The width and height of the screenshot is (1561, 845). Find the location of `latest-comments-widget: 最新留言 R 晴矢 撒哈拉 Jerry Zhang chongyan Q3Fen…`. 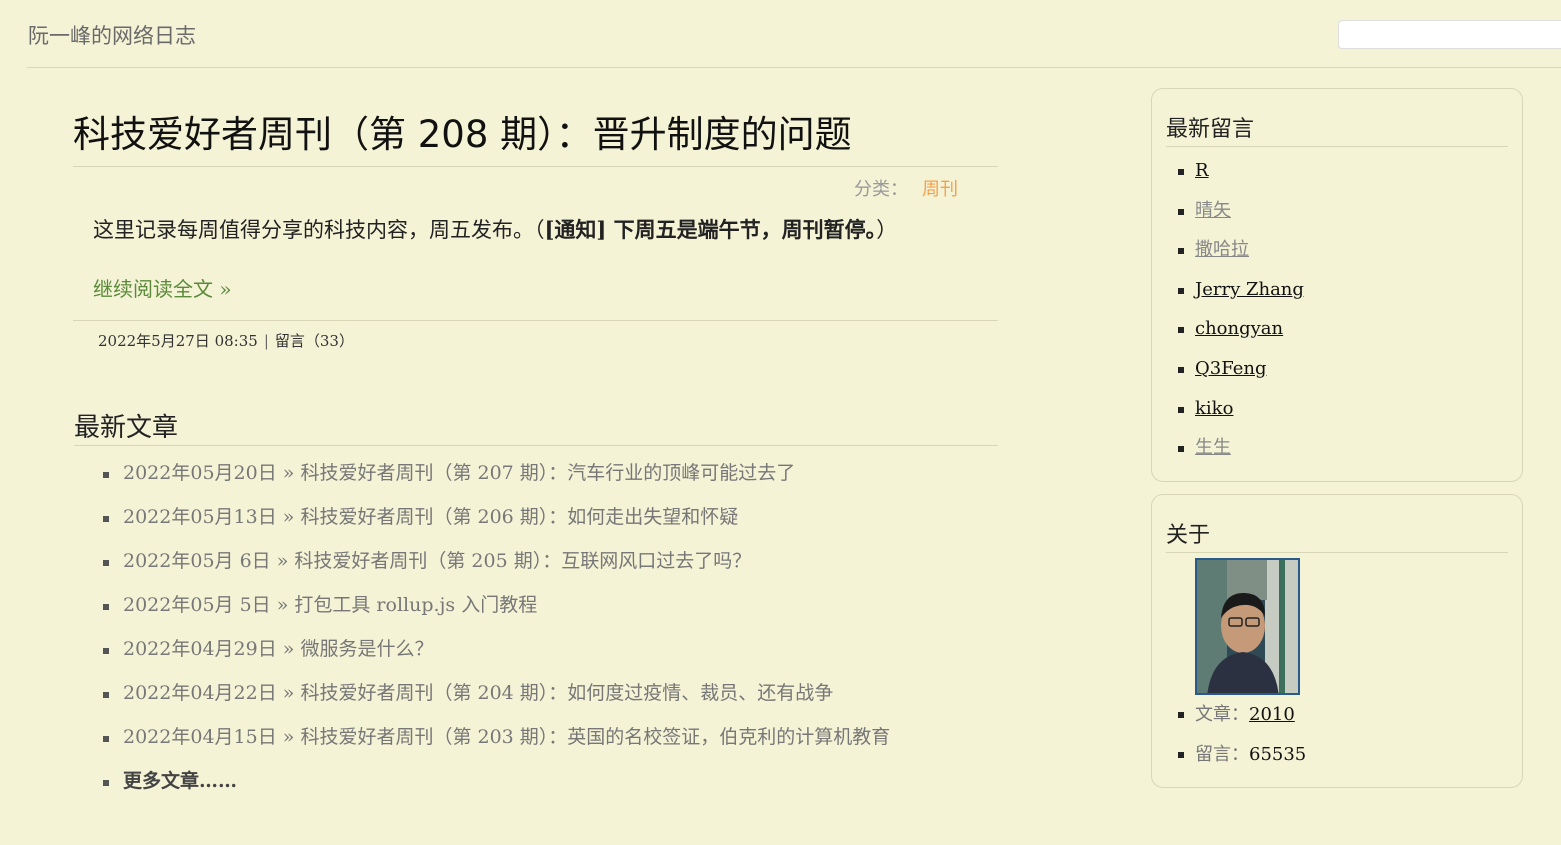

latest-comments-widget: 最新留言 R 晴矢 撒哈拉 Jerry Zhang chongyan Q3Fen… is located at coordinates (1337, 285).